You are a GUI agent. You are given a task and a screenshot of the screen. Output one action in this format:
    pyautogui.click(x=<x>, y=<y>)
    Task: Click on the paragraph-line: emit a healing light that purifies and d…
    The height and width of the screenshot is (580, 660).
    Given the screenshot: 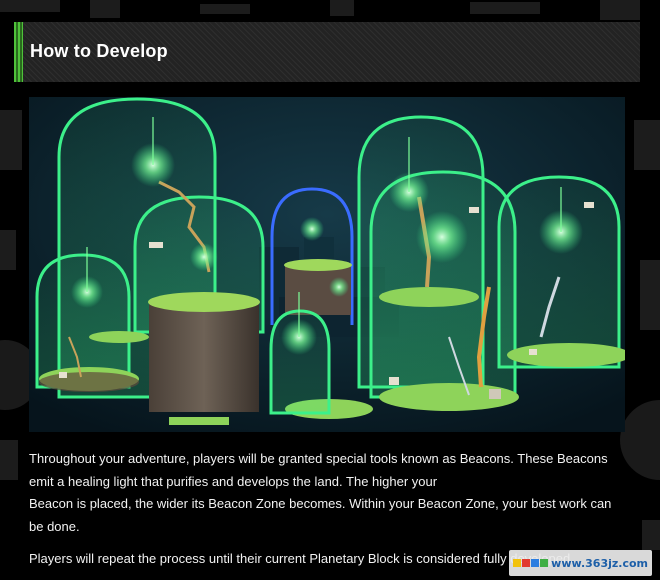 What is the action you would take?
    pyautogui.click(x=233, y=481)
    